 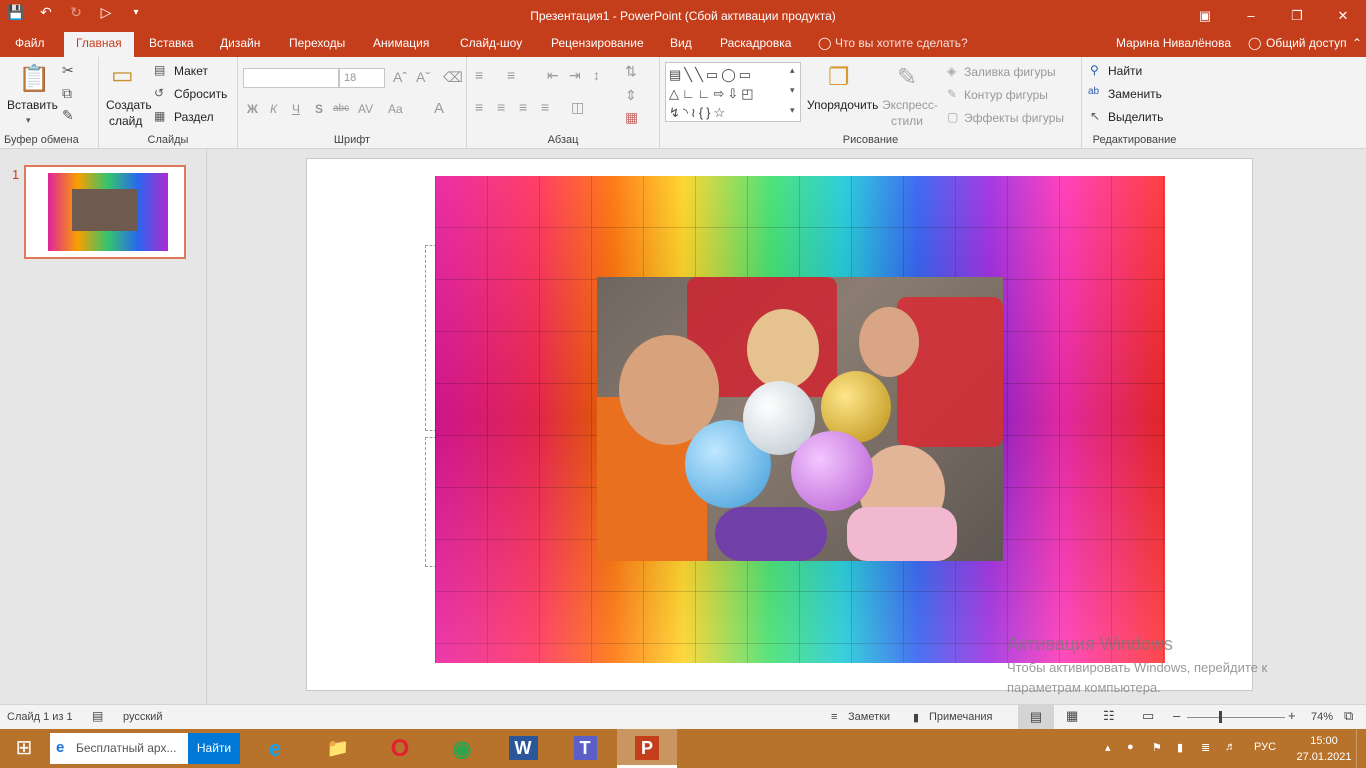 What do you see at coordinates (252, 109) in the screenshot?
I see `bold-button: Ж` at bounding box center [252, 109].